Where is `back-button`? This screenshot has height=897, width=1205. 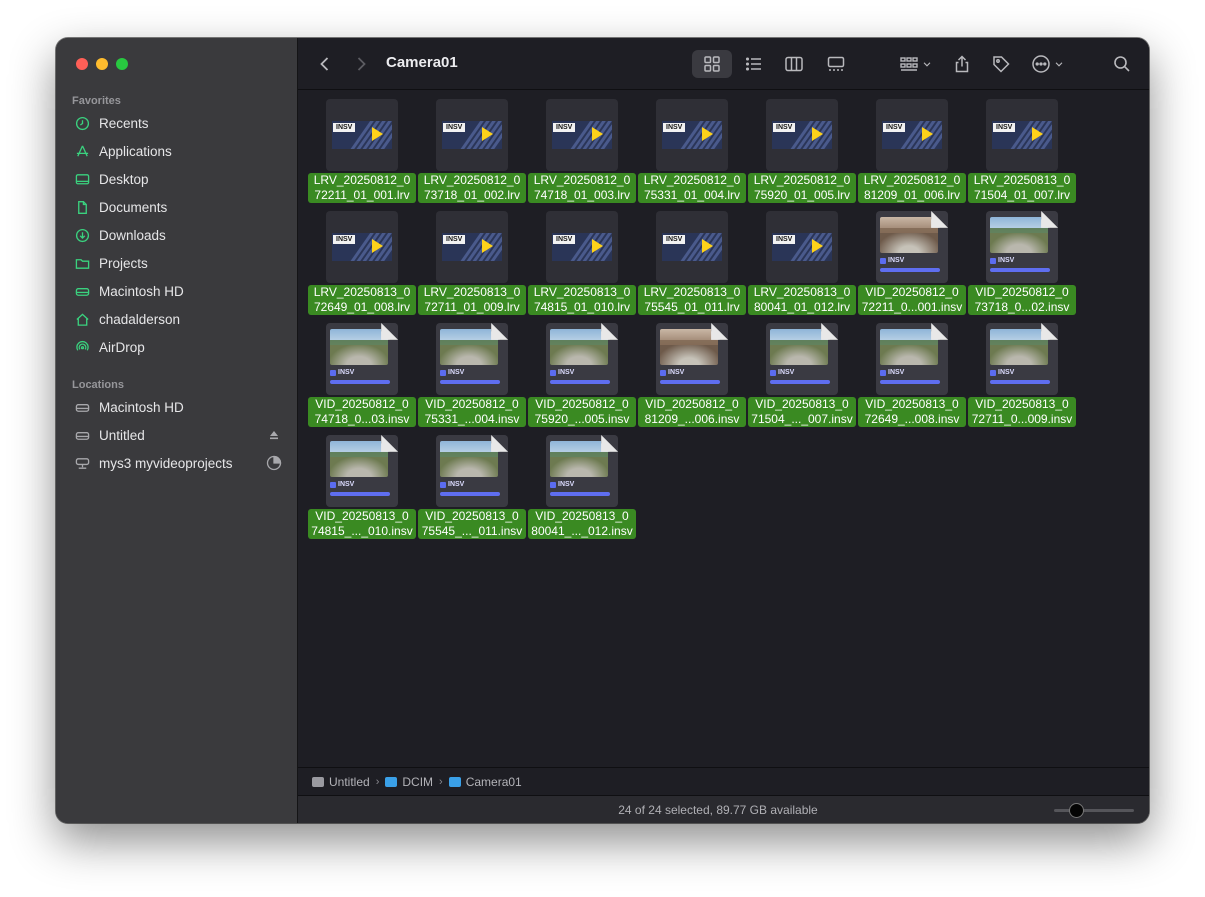
back-button is located at coordinates (325, 64).